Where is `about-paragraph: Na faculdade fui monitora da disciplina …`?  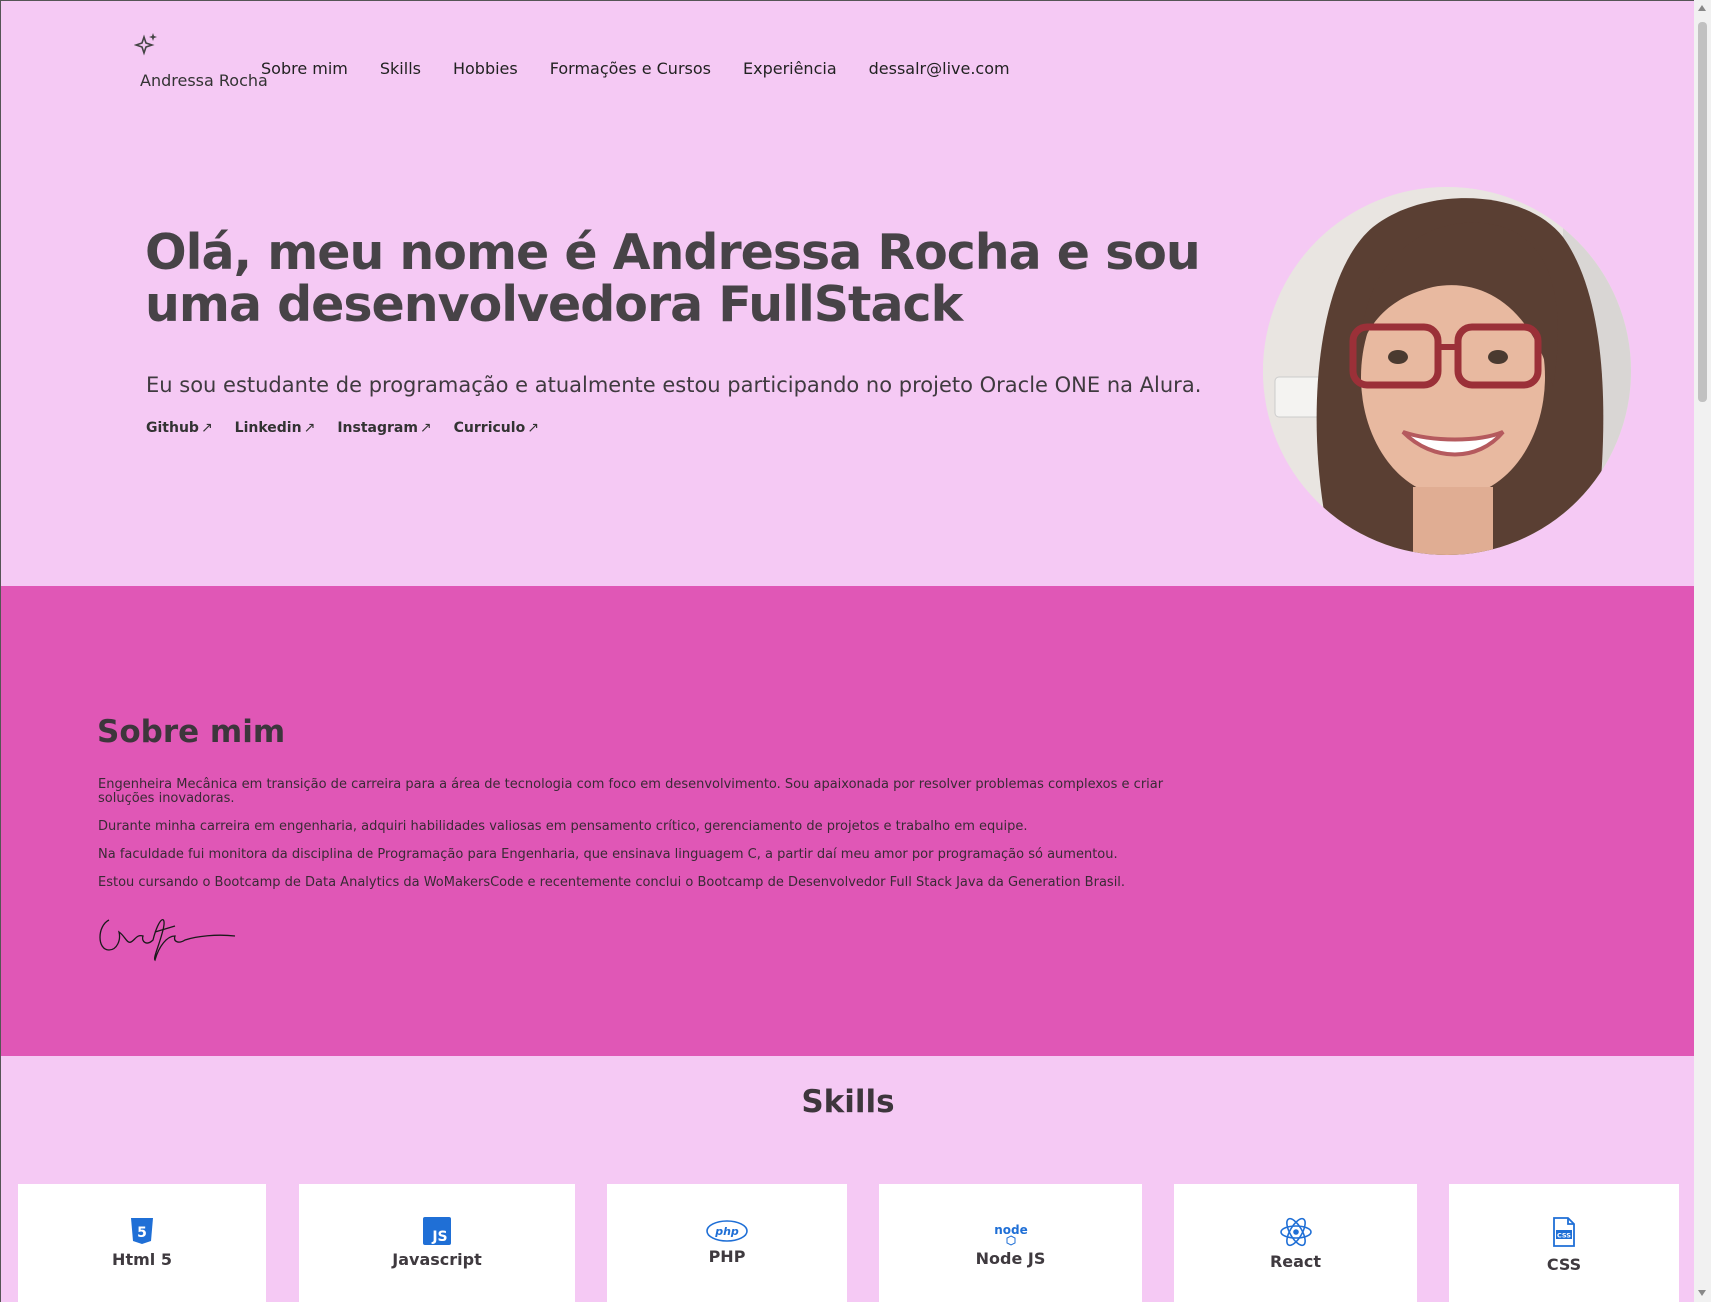 about-paragraph: Na faculdade fui monitora da disciplina … is located at coordinates (608, 854).